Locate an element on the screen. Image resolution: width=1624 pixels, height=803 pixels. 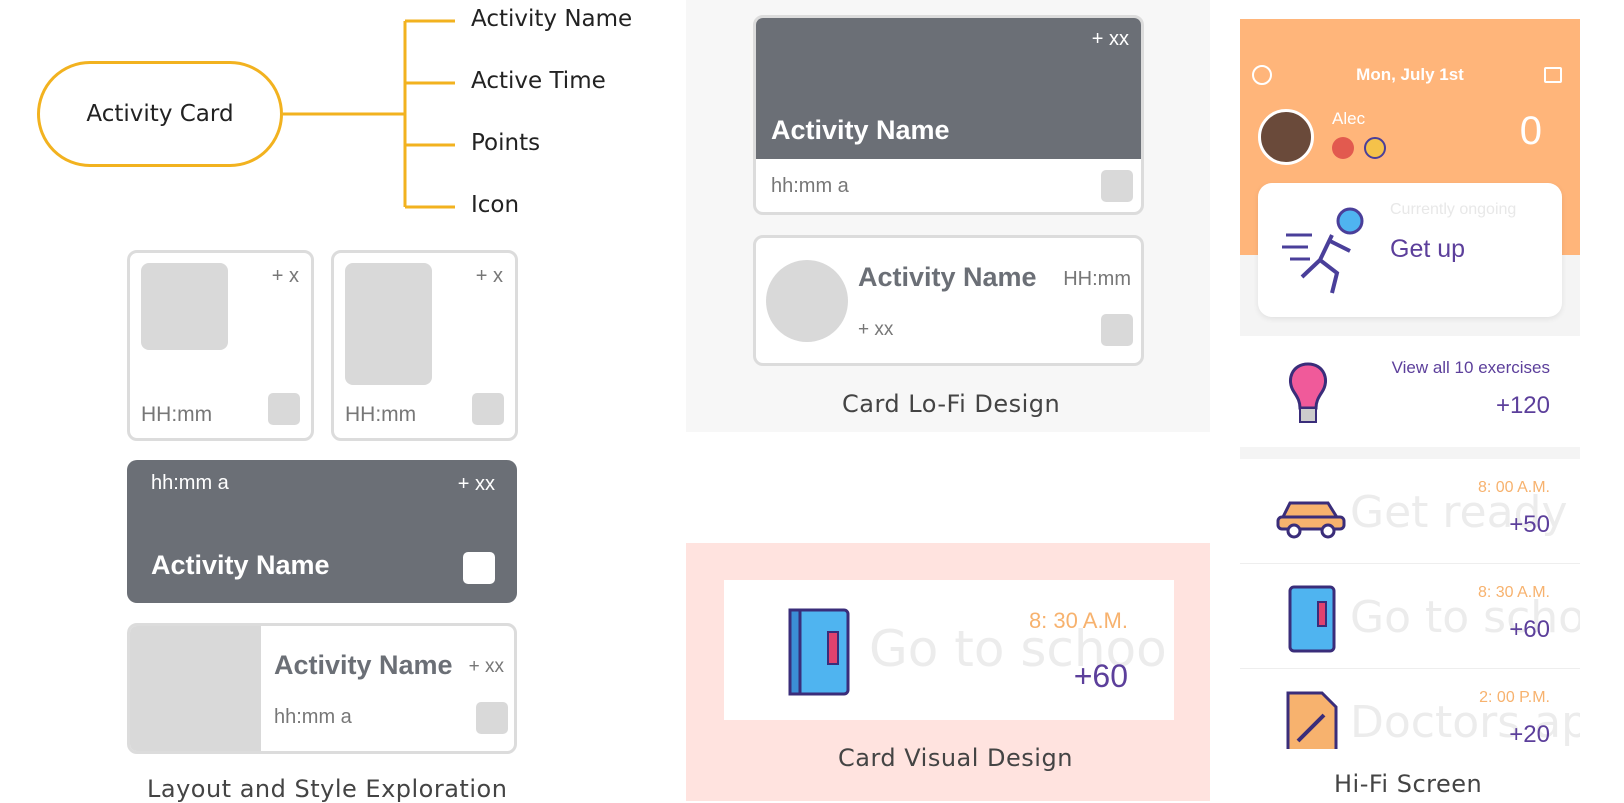
points-label: +20 is located at coordinates (1529, 734).